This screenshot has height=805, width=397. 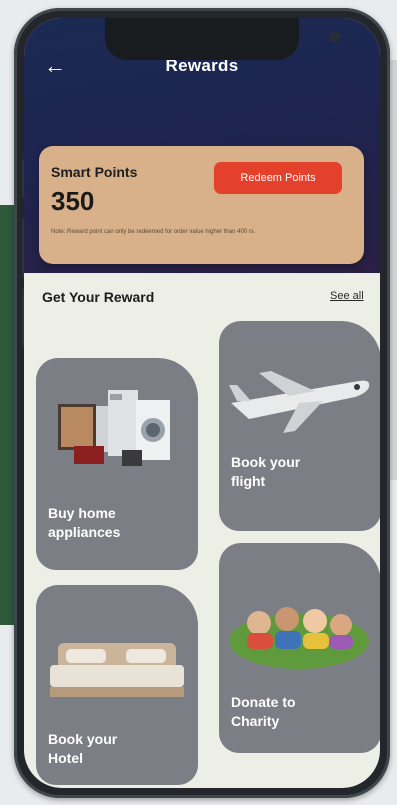 I want to click on reward-label: Book your flight, so click(x=265, y=472).